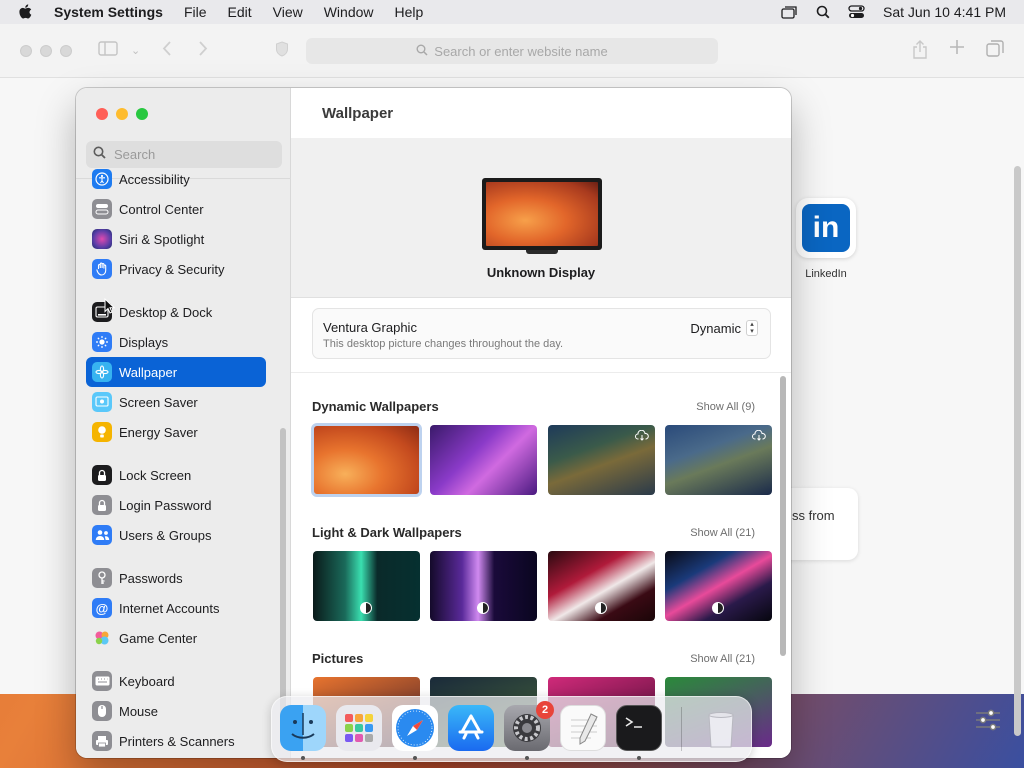  I want to click on control-center-icon, so click(856, 12).